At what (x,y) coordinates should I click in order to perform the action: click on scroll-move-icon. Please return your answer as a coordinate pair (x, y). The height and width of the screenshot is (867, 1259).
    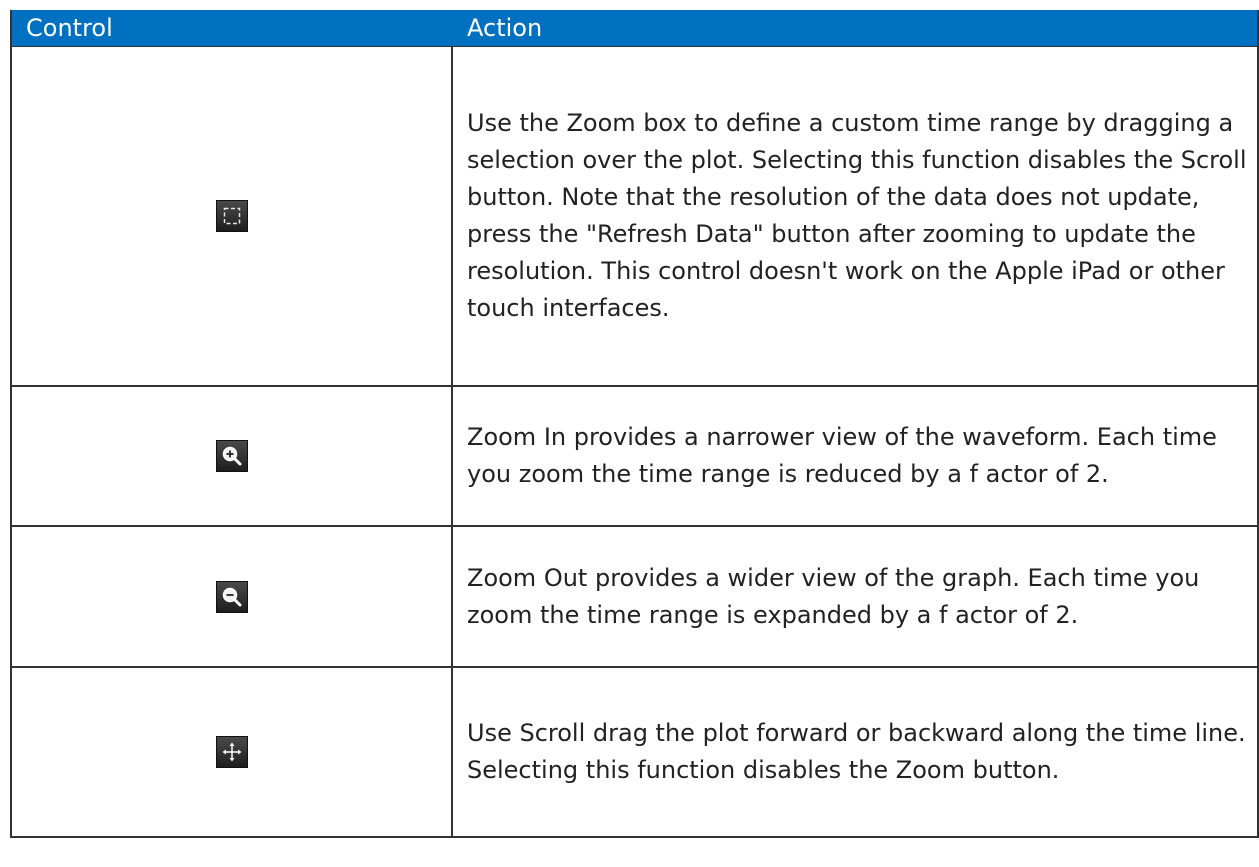
    Looking at the image, I should click on (231, 752).